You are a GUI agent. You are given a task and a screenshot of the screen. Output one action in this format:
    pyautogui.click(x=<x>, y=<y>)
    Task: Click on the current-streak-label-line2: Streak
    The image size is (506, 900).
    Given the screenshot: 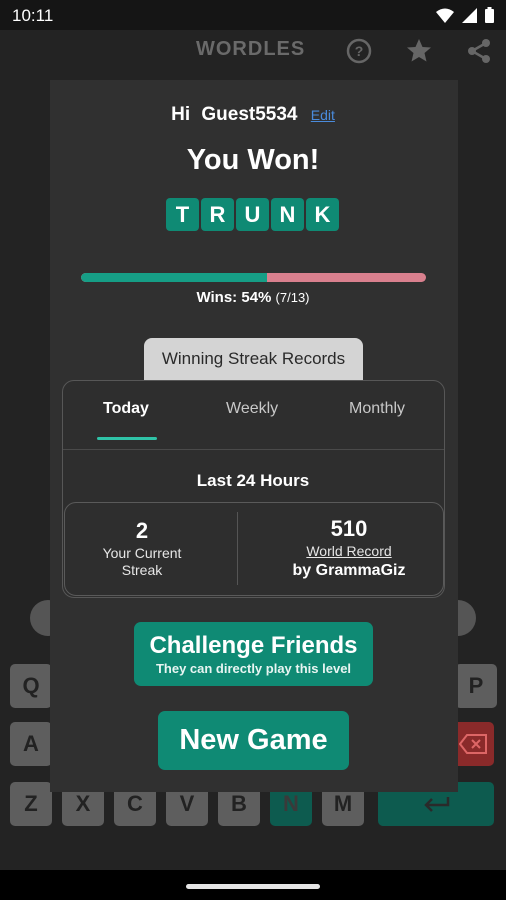 What is the action you would take?
    pyautogui.click(x=142, y=570)
    